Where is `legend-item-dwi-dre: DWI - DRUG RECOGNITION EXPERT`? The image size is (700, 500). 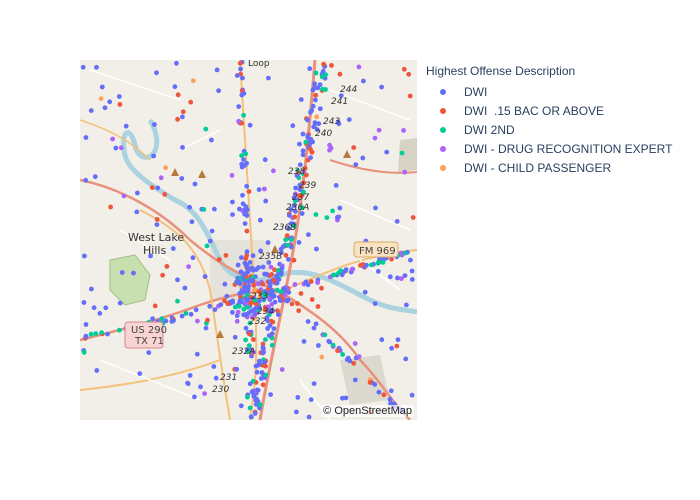
legend-item-dwi-dre: DWI - DRUG RECOGNITION EXPERT is located at coordinates (549, 148).